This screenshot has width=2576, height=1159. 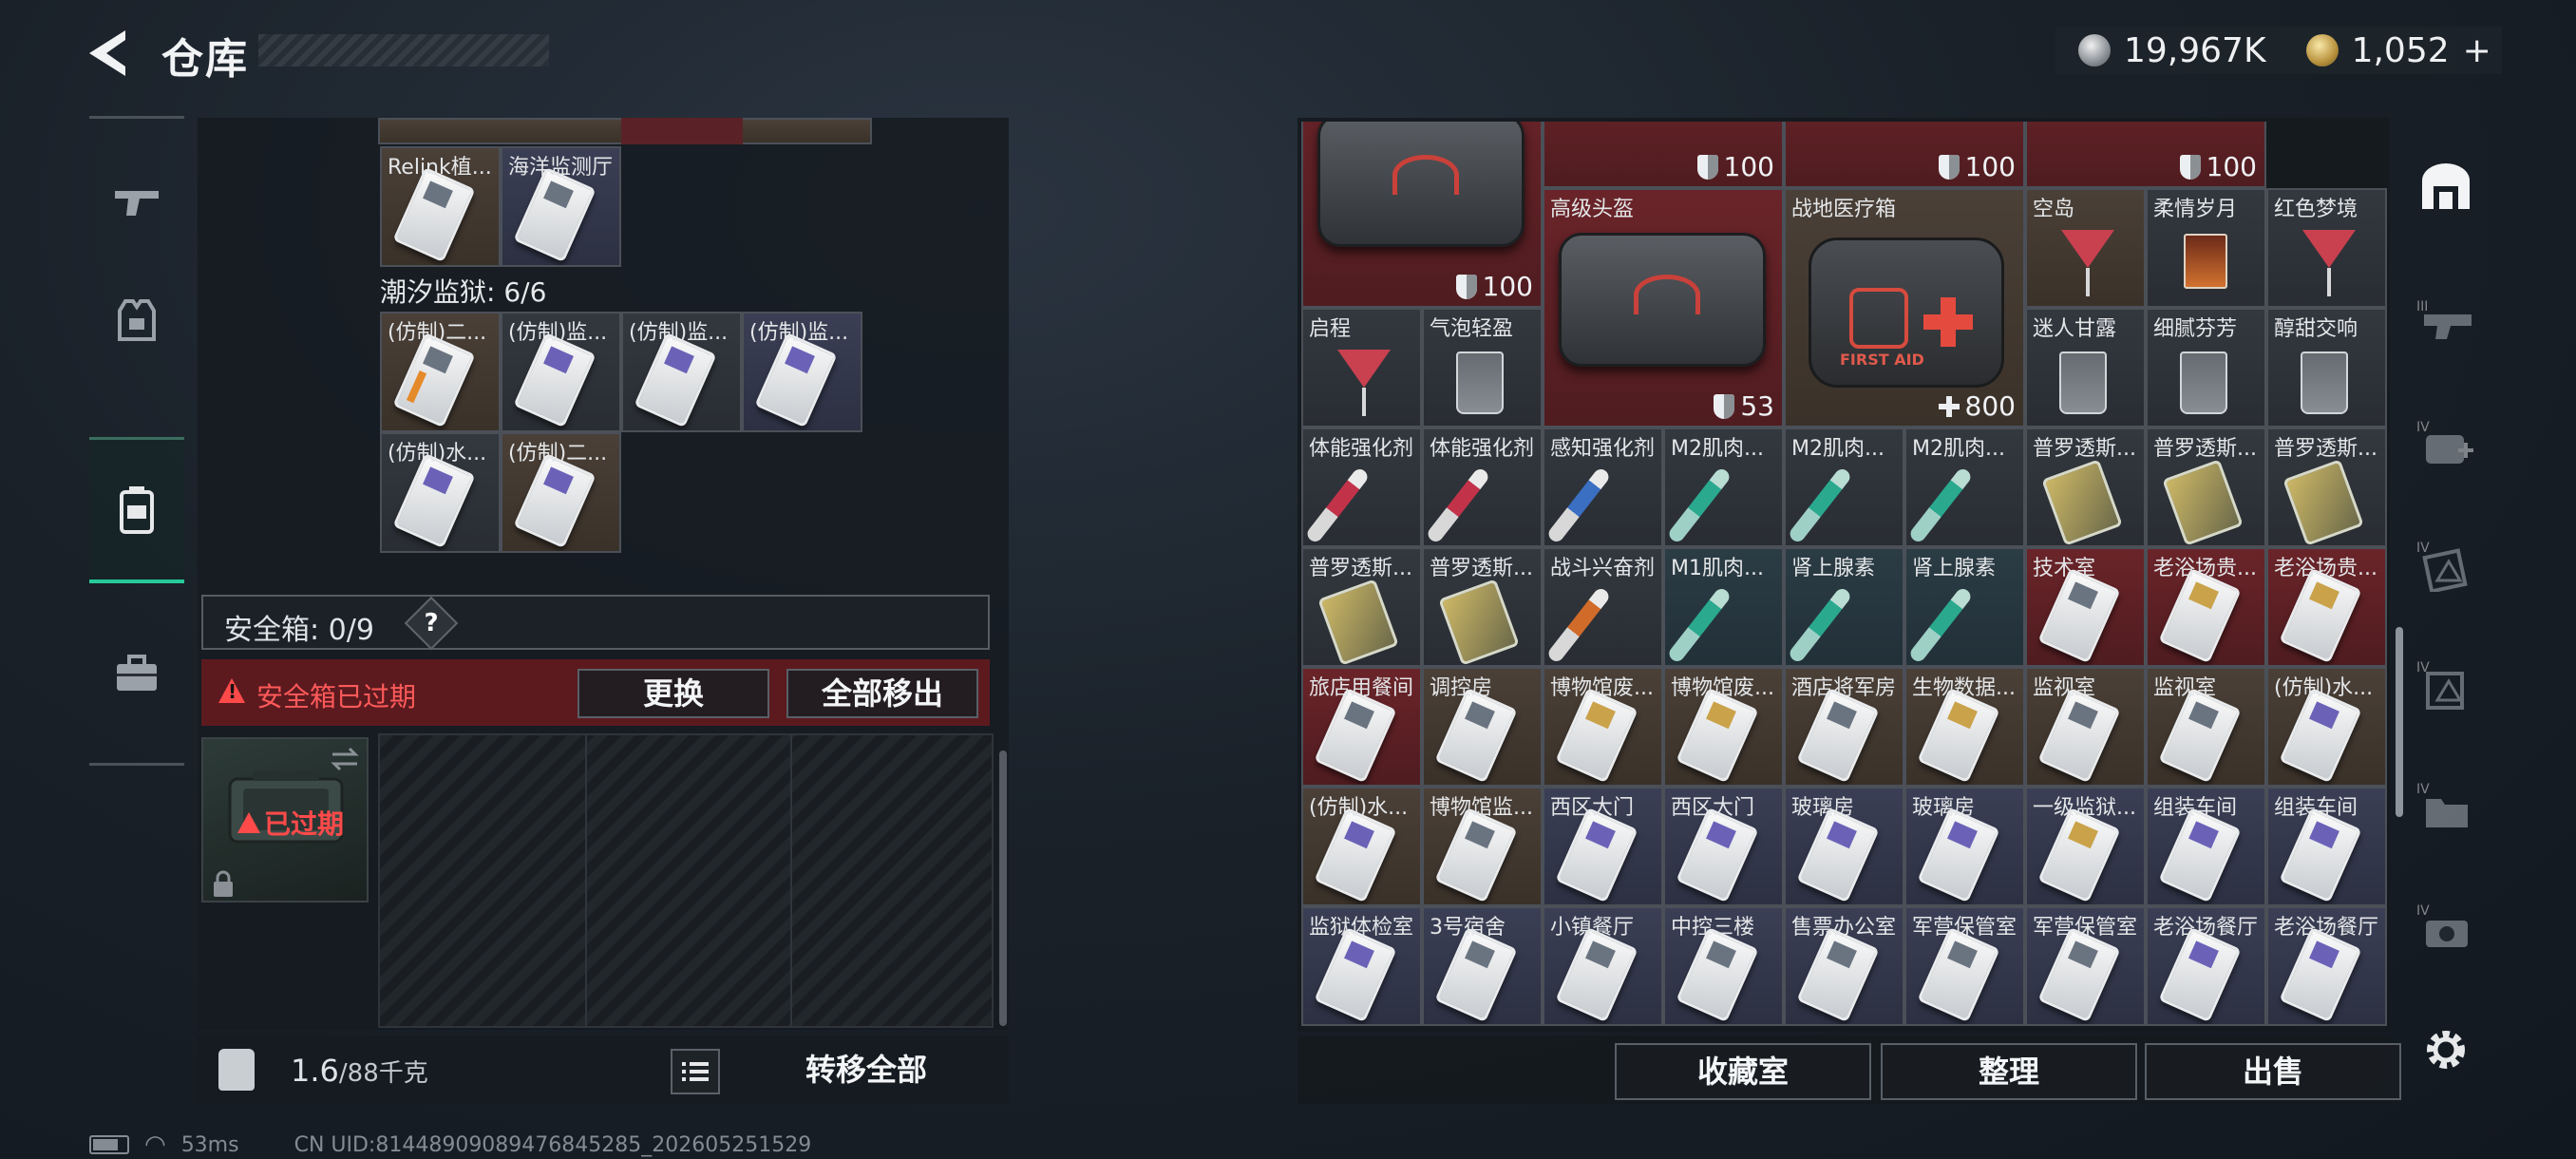 What do you see at coordinates (561, 206) in the screenshot?
I see `item-slot: 海洋监测厅` at bounding box center [561, 206].